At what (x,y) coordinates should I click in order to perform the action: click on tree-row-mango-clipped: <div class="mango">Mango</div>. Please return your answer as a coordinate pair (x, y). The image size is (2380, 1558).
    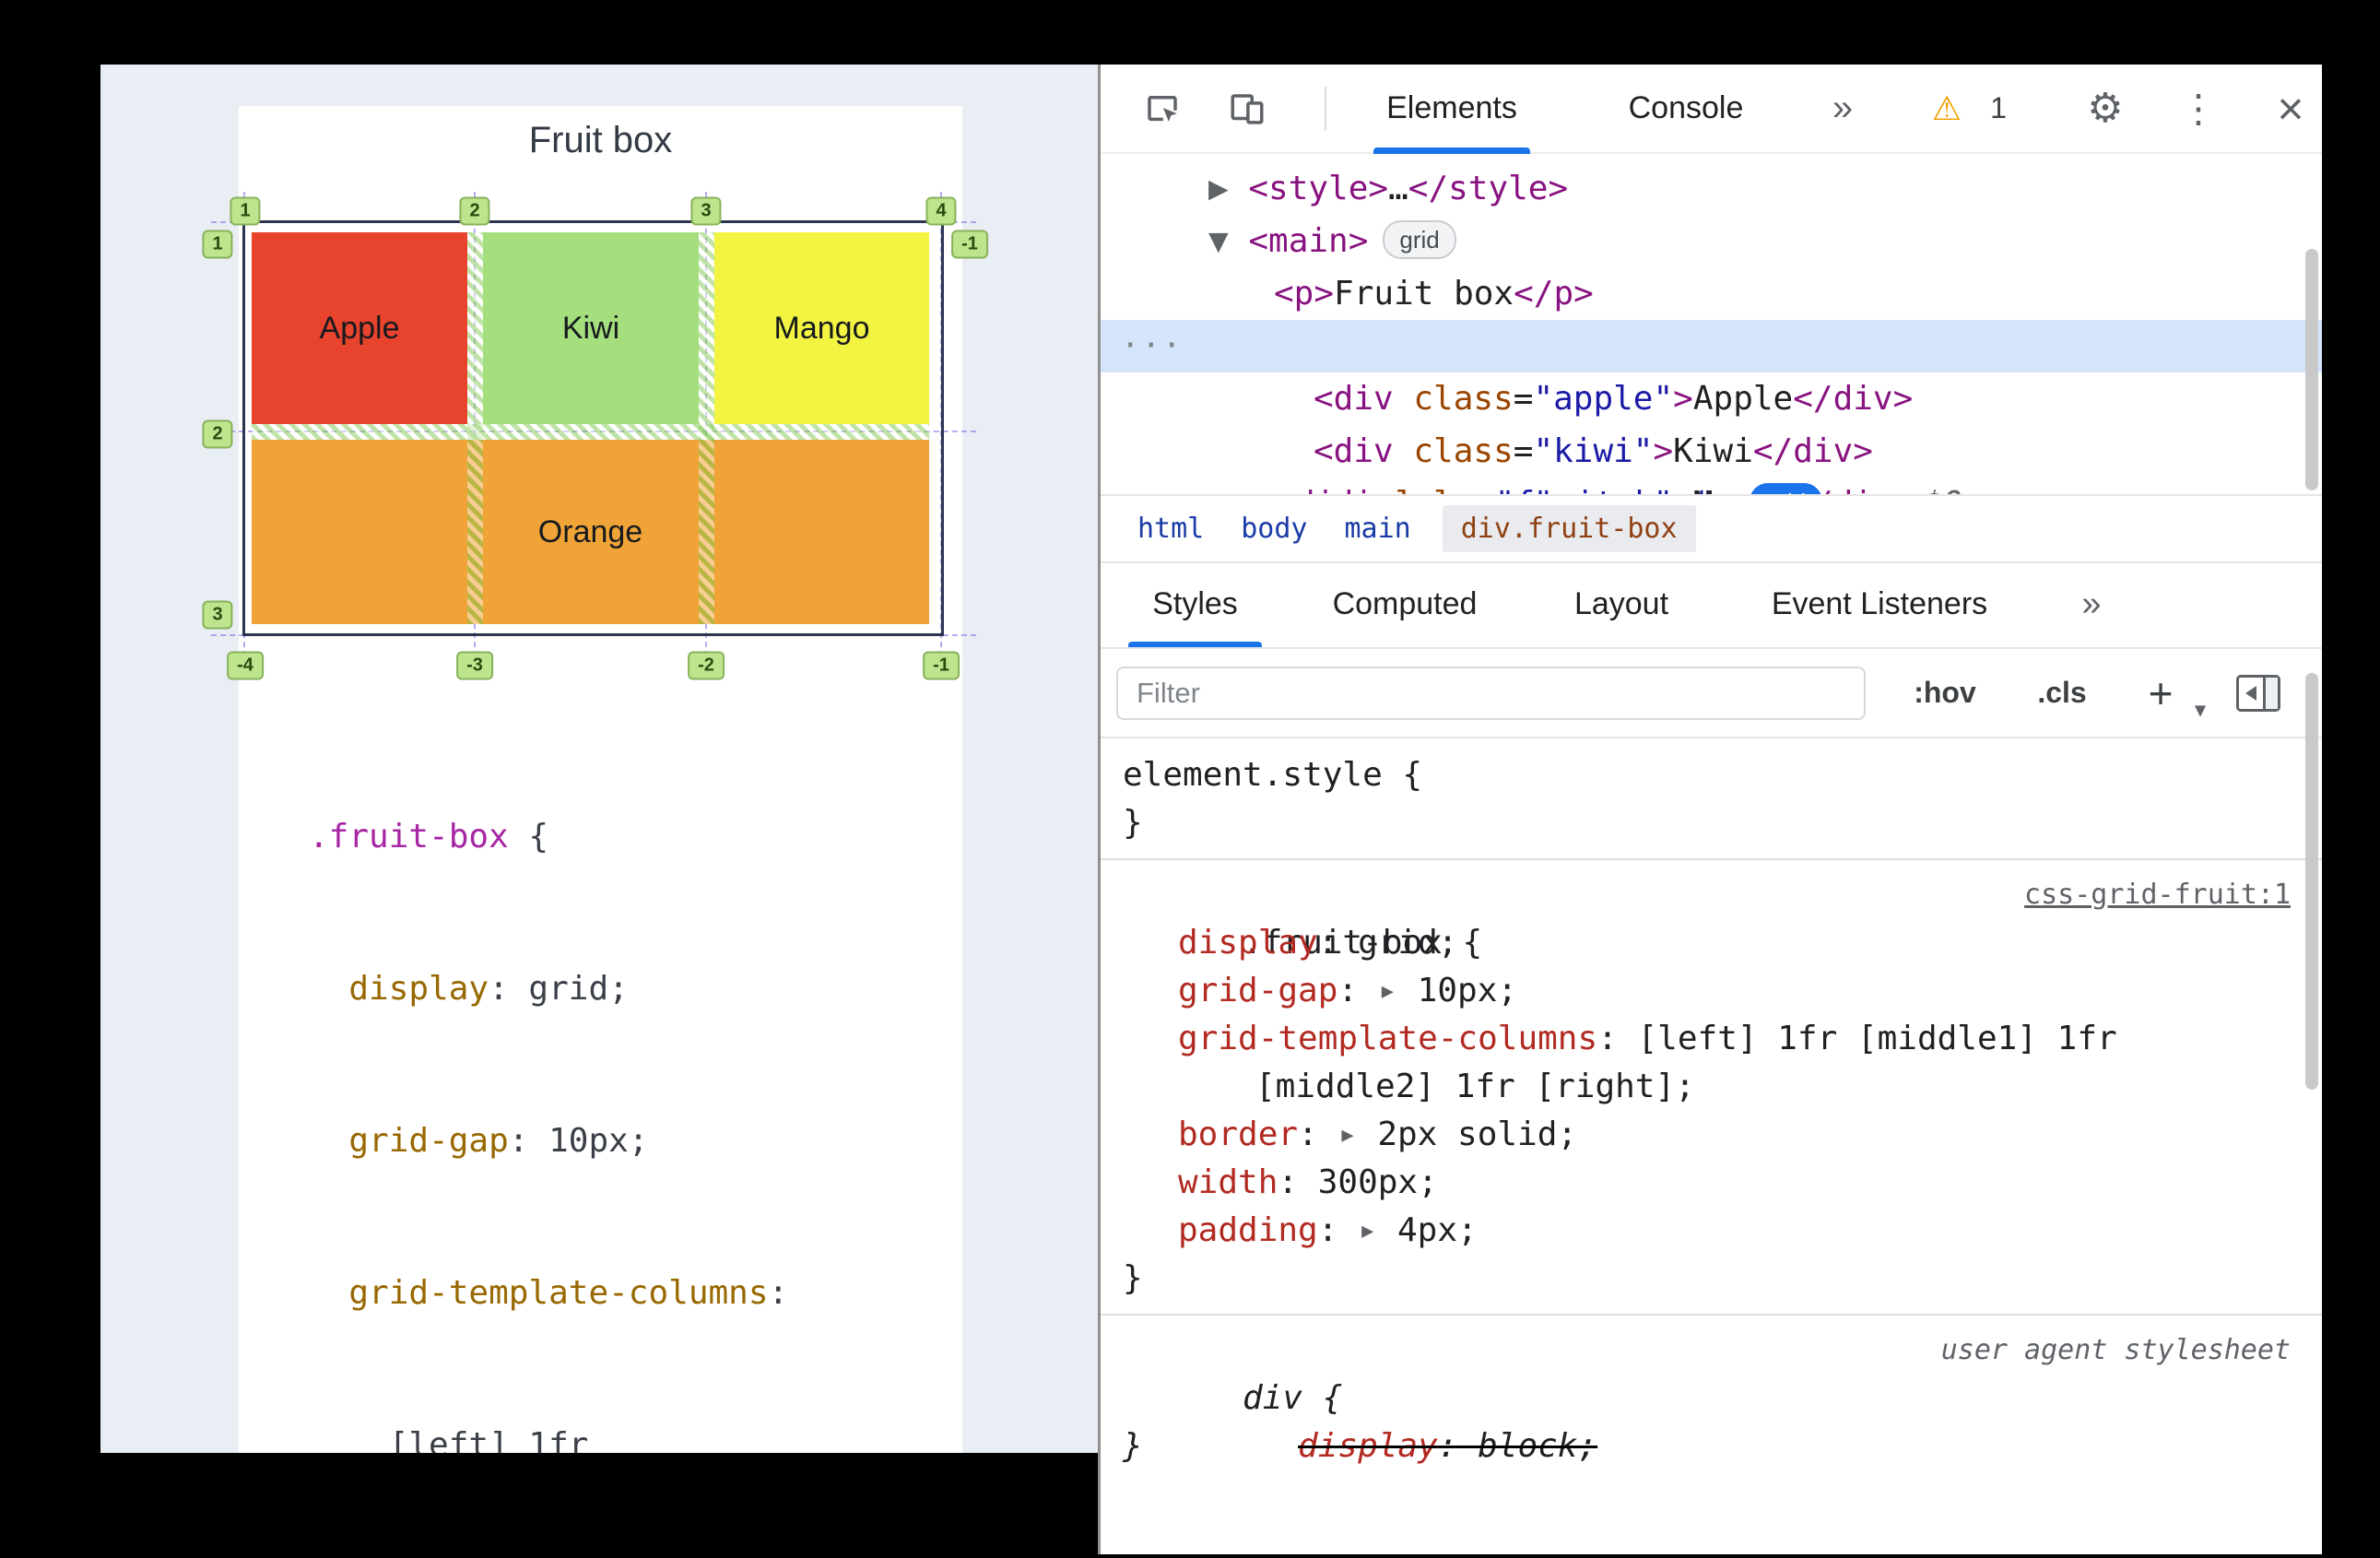
    Looking at the image, I should click on (1711, 486).